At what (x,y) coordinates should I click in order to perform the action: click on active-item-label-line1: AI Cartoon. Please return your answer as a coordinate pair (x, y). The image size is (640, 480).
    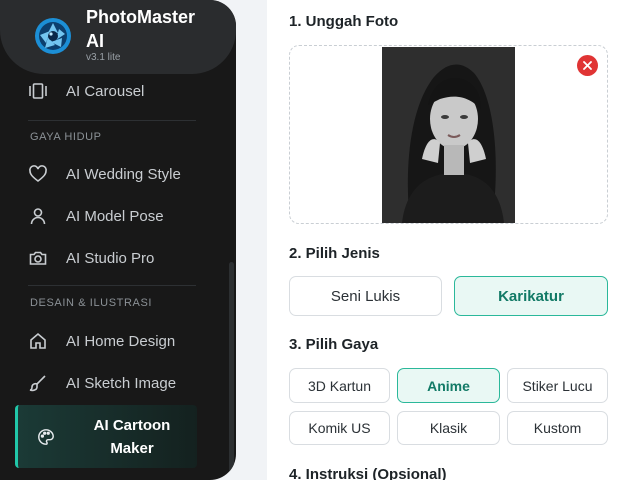
    Looking at the image, I should click on (132, 425).